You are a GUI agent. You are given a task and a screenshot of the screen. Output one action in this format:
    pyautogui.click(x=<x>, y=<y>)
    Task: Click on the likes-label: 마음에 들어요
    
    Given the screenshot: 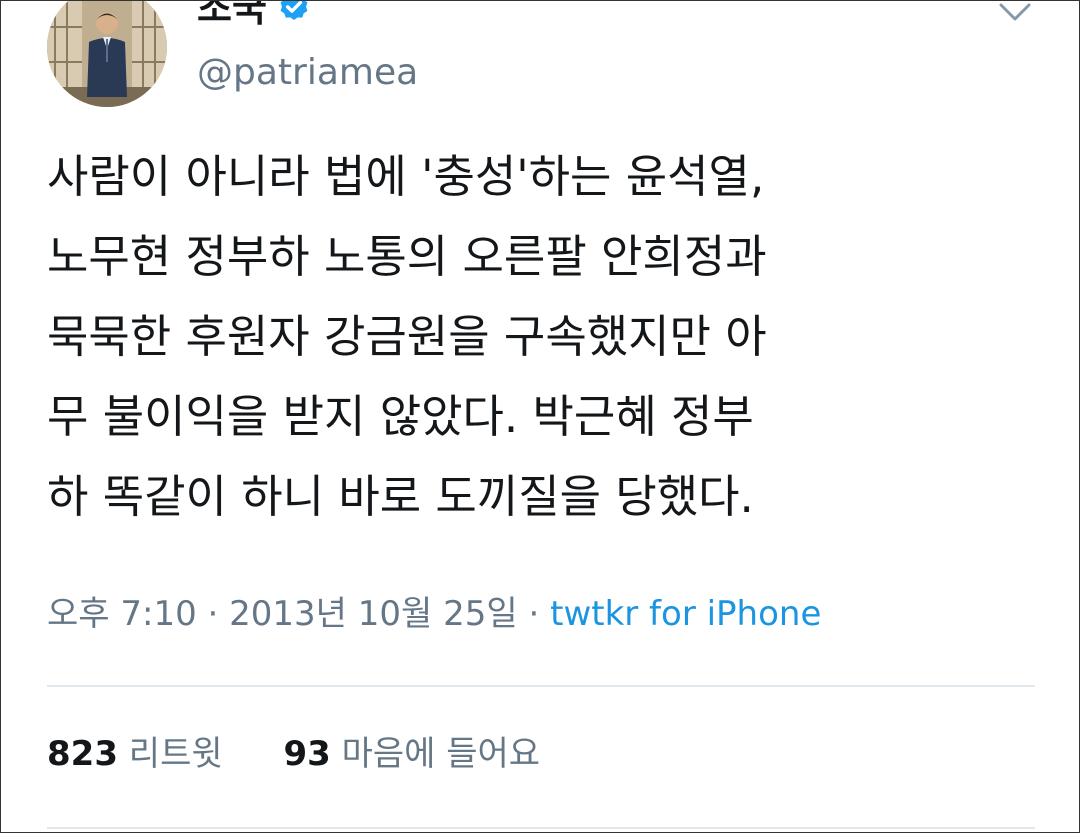 What is the action you would take?
    pyautogui.click(x=441, y=754)
    